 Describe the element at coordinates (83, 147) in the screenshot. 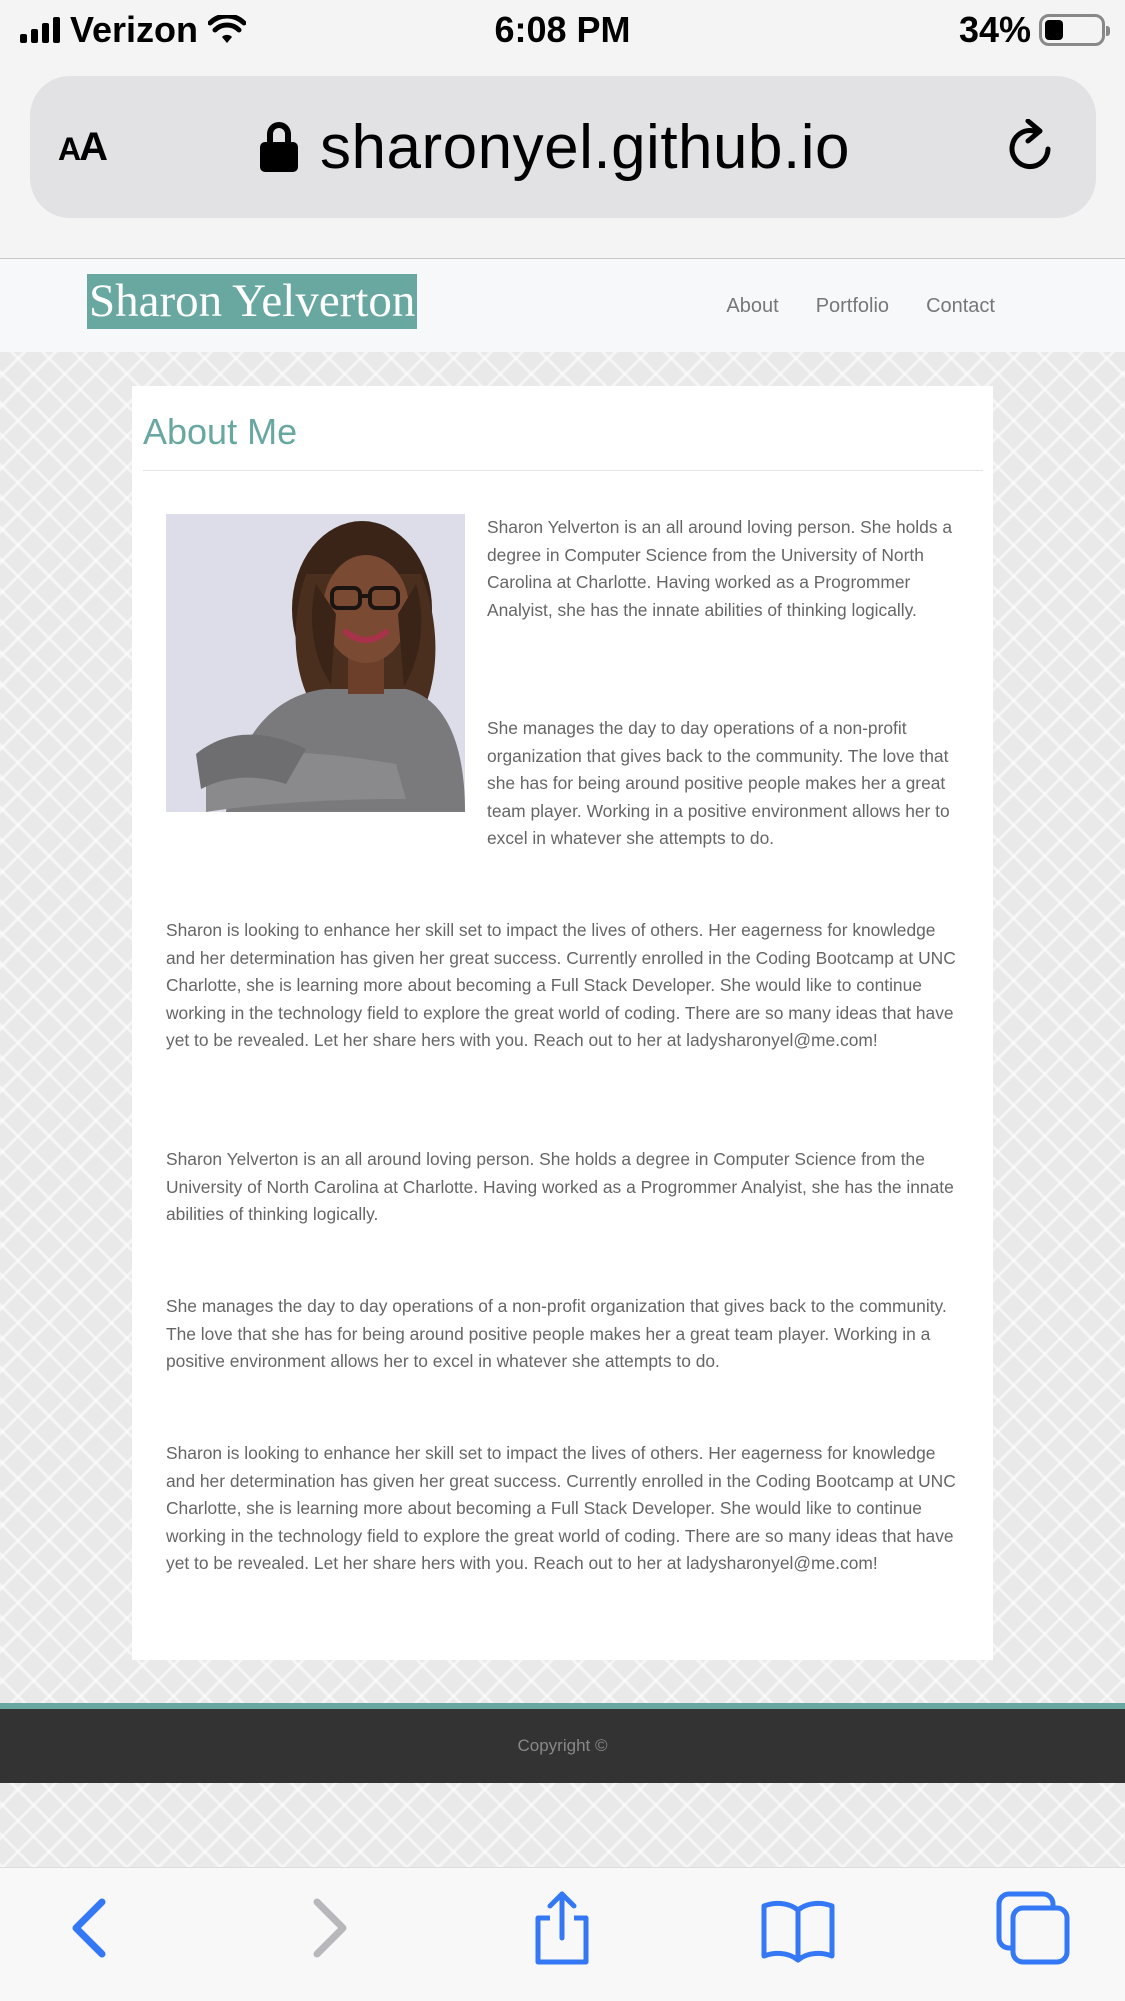

I see `reader-options-button: AA` at that location.